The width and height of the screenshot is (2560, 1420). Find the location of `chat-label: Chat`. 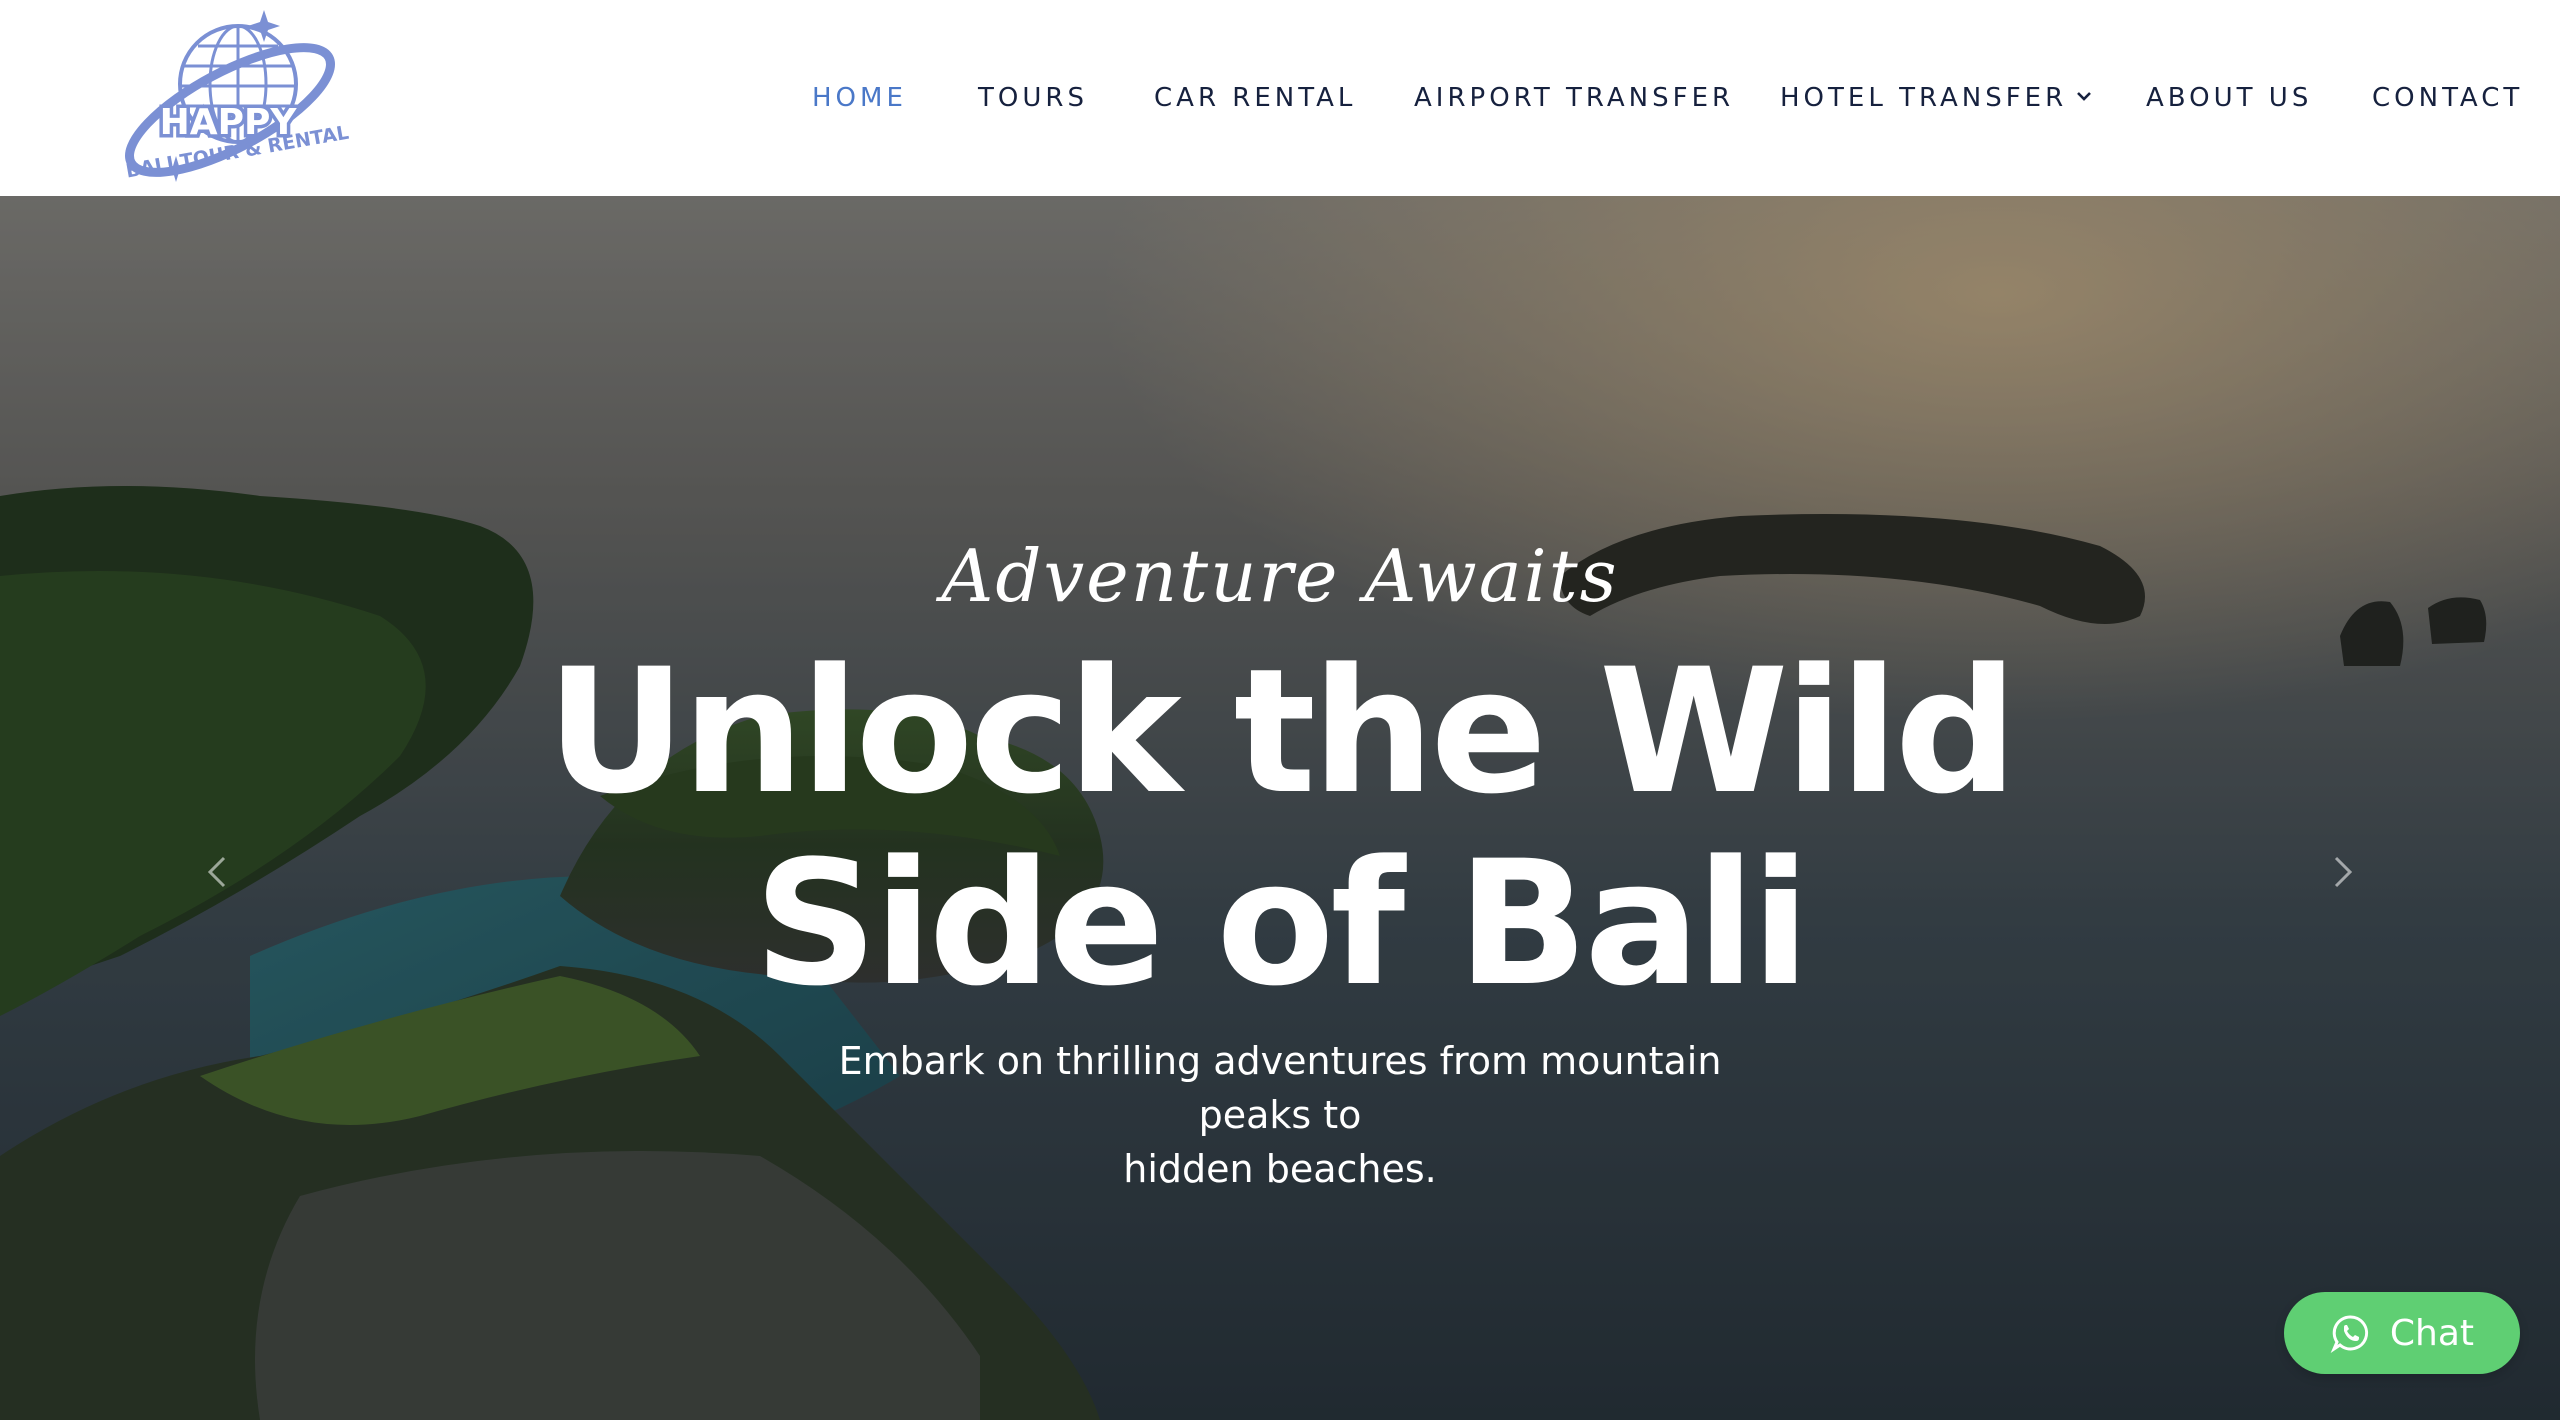

chat-label: Chat is located at coordinates (2432, 1333).